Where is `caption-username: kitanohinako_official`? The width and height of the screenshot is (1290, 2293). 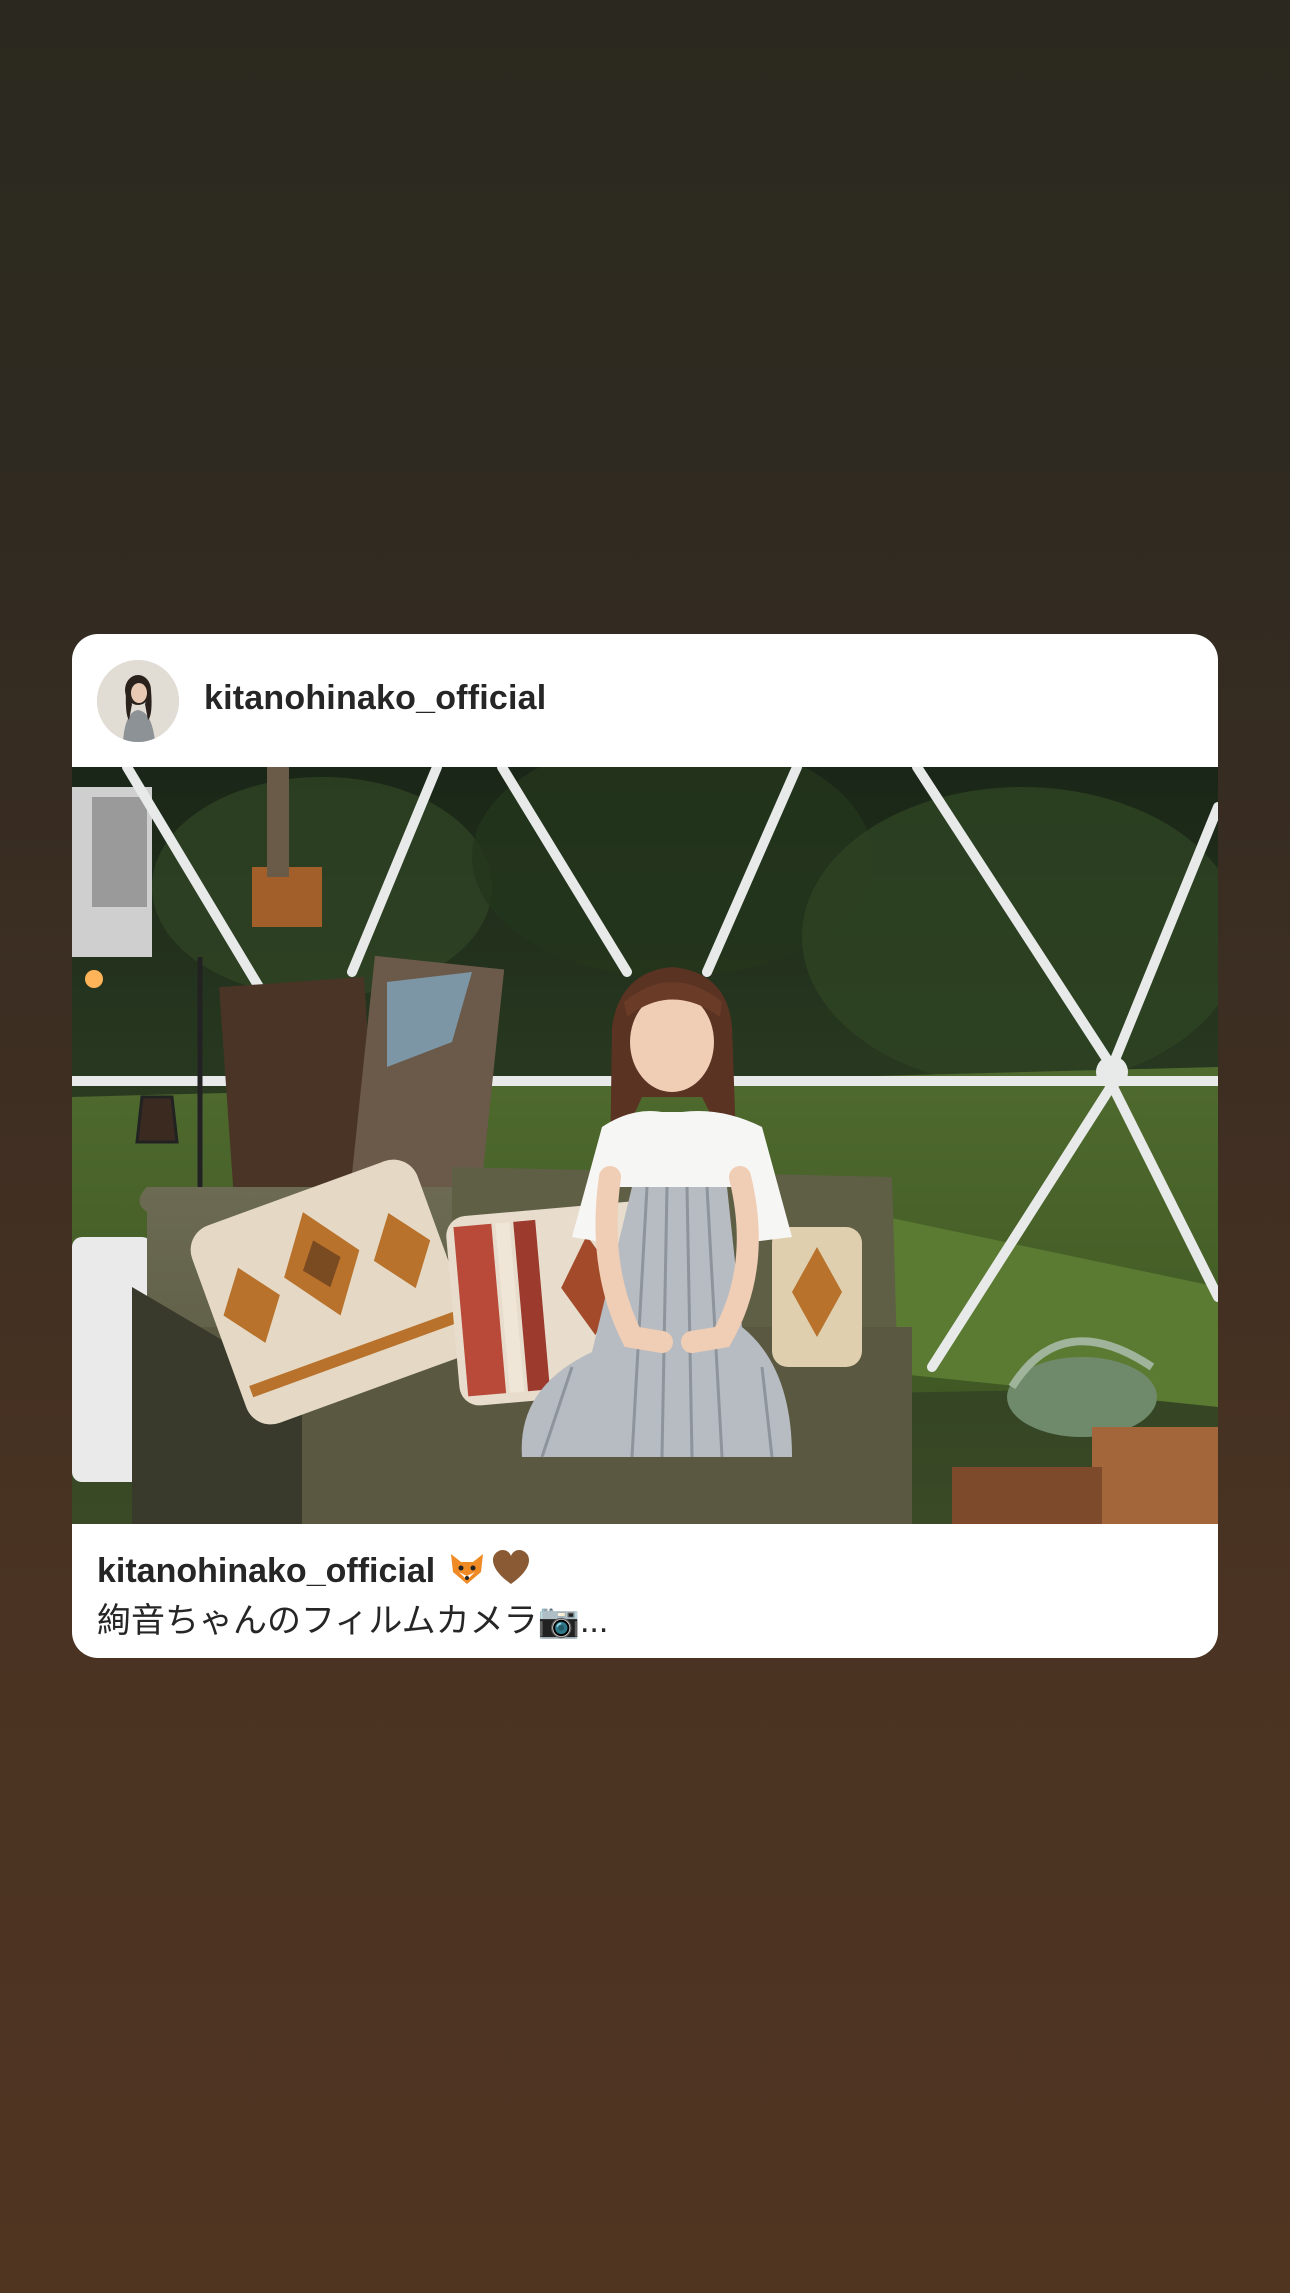
caption-username: kitanohinako_official is located at coordinates (266, 1571).